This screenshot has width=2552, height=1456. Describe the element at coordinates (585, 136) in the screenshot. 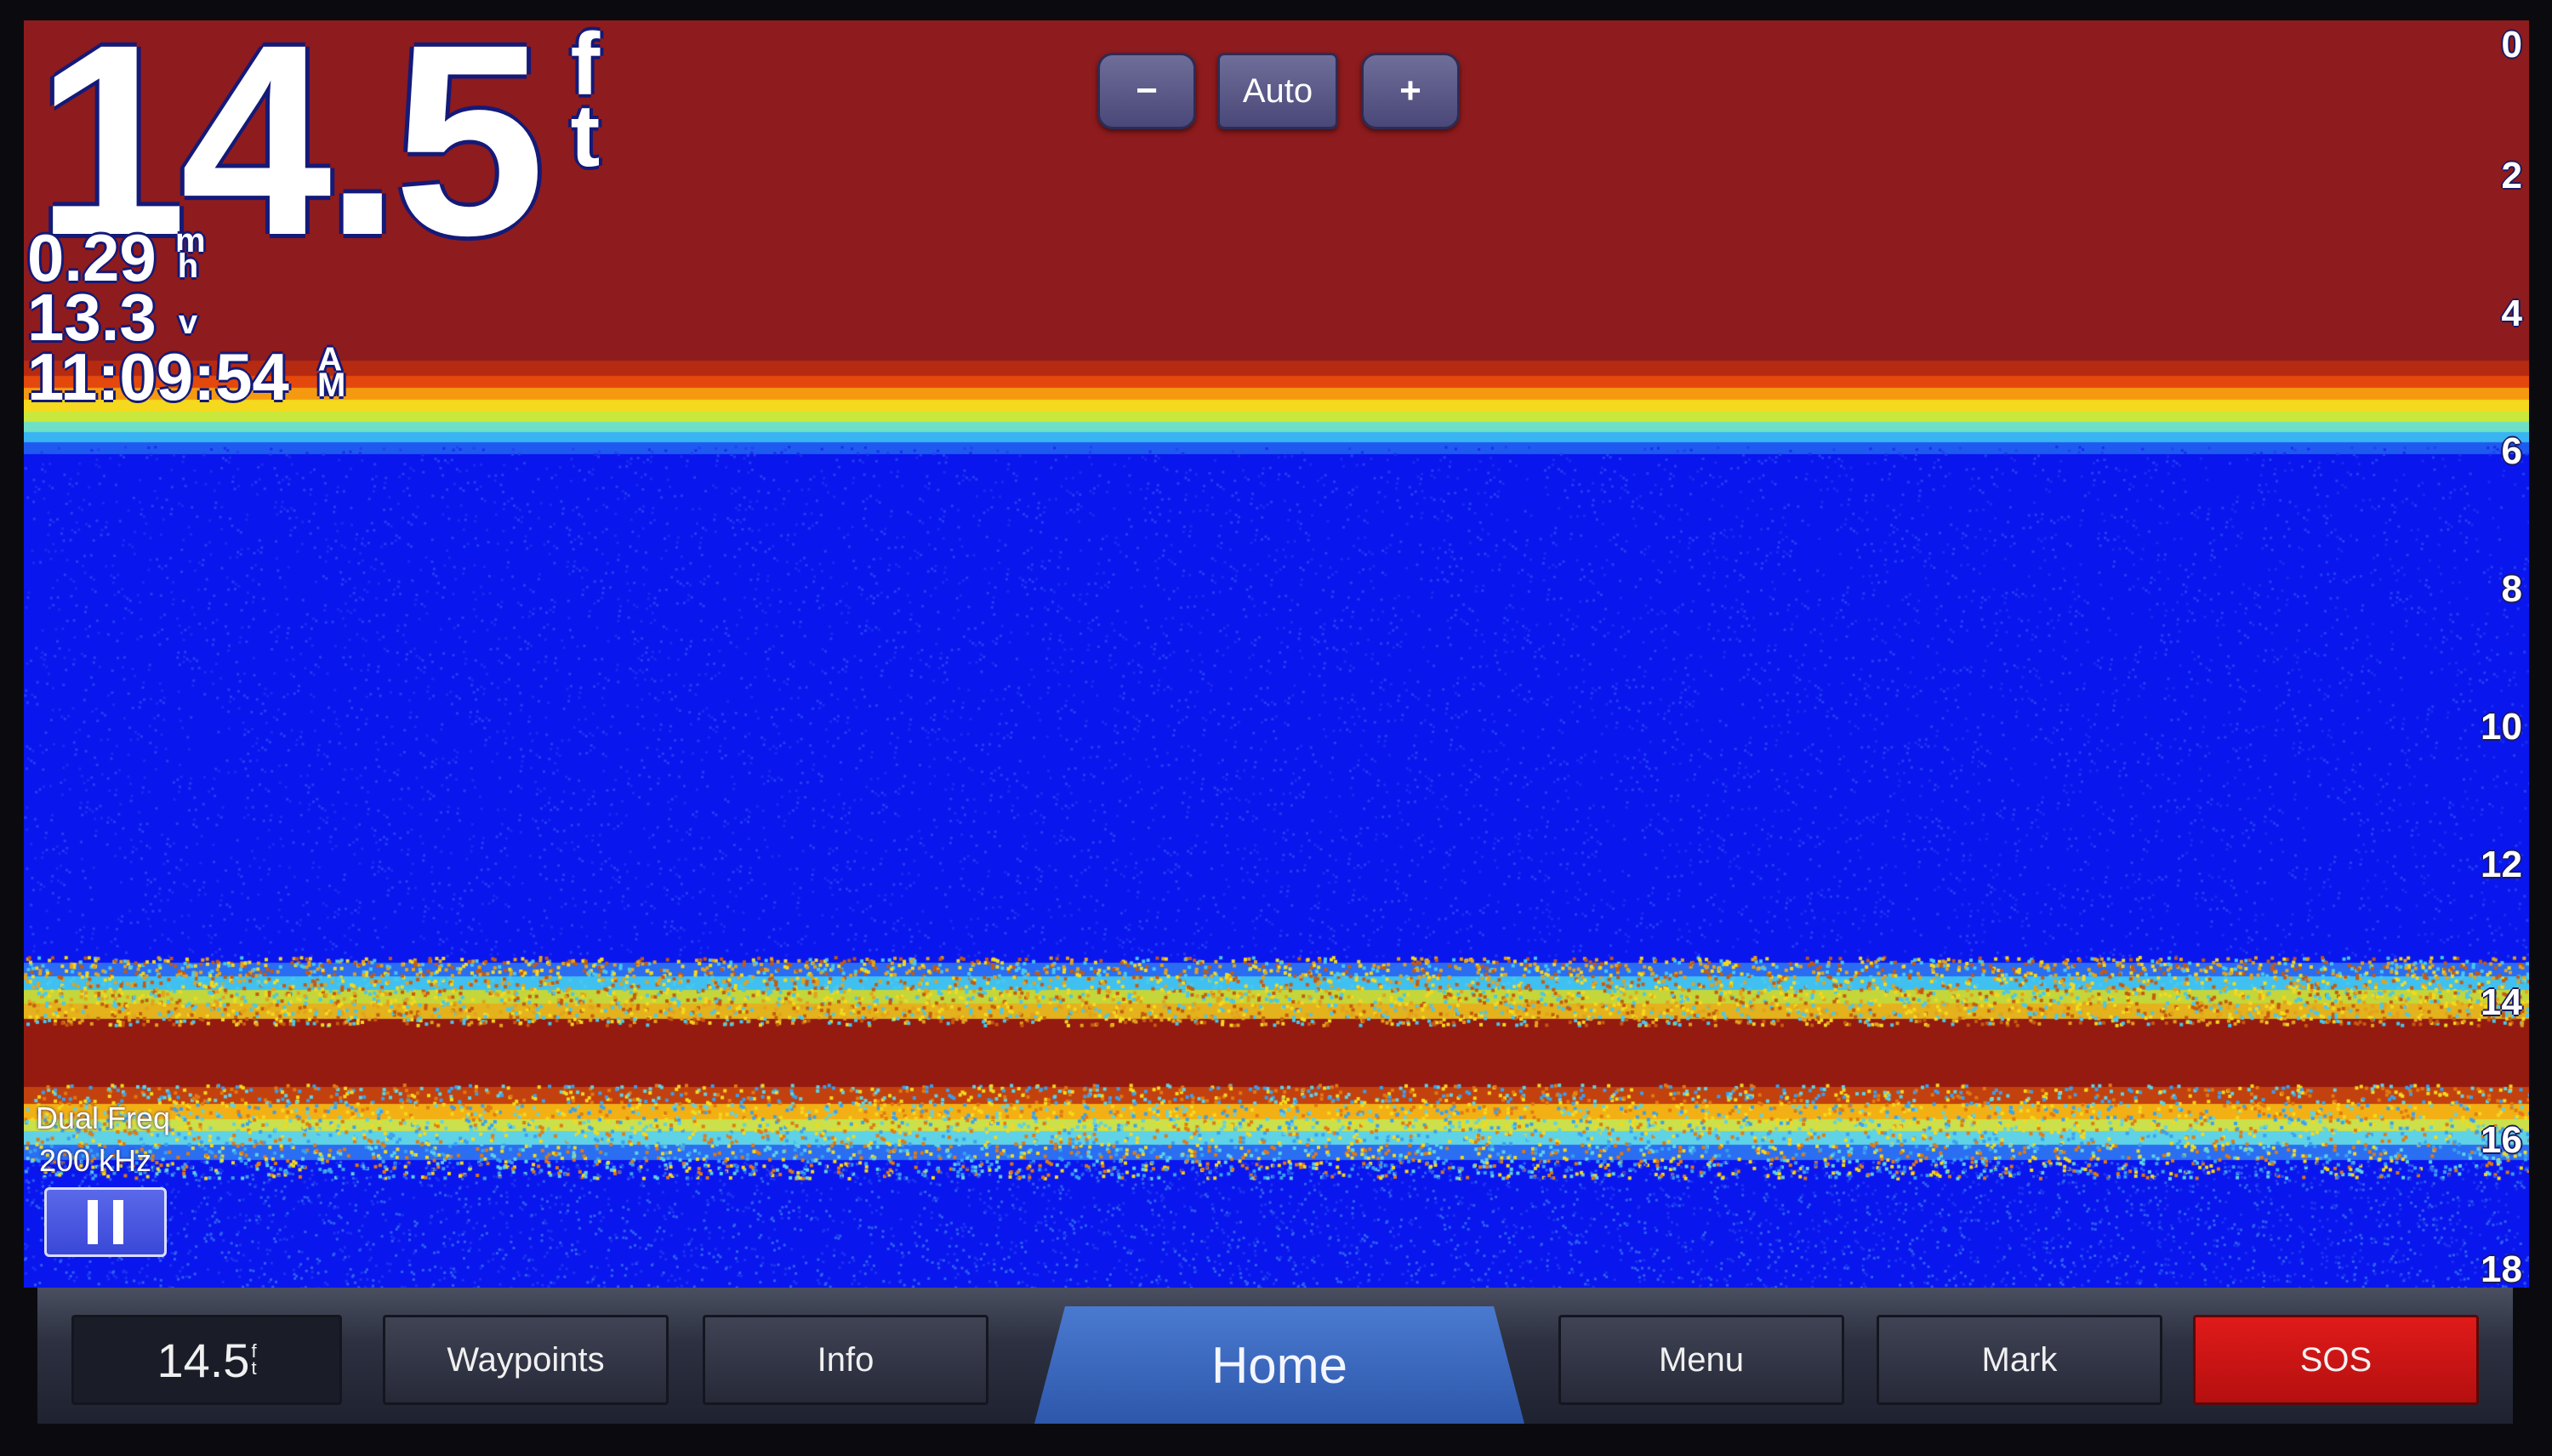

I see `depth-unit-bottom: t` at that location.